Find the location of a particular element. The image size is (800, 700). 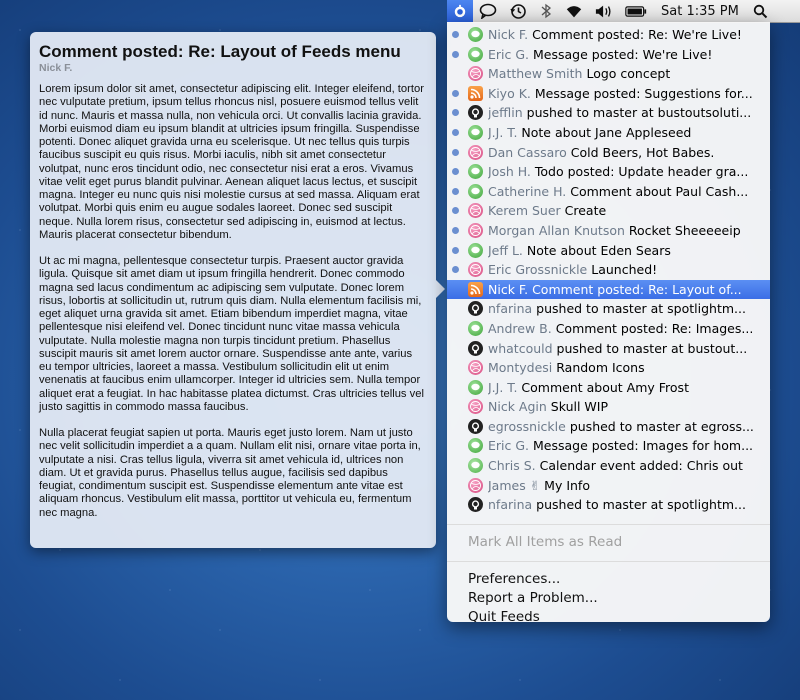

preview-title: Comment posted: Re: Layout of Feeds menu is located at coordinates (220, 51).